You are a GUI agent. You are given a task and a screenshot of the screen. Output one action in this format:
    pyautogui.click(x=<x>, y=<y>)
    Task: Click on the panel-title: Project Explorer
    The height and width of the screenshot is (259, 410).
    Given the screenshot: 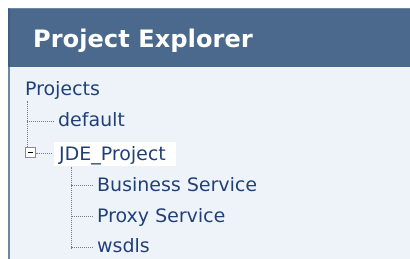 What is the action you would take?
    pyautogui.click(x=143, y=39)
    